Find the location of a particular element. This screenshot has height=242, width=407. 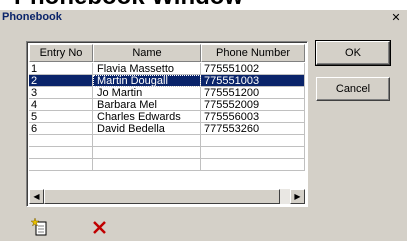

table-row: 5 Charles Edwards 775556003 is located at coordinates (167, 117).